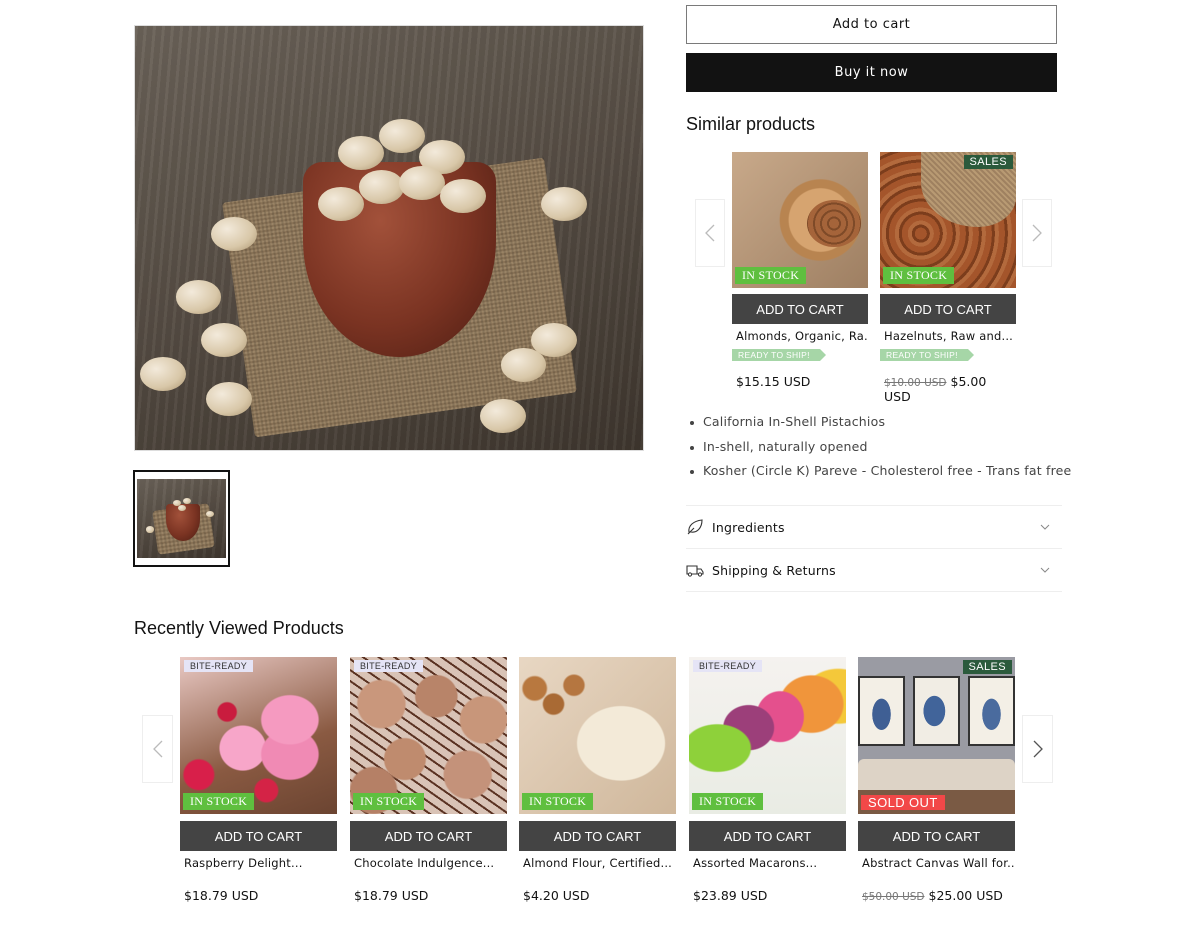 This screenshot has height=946, width=1200. I want to click on recent-prev-button, so click(157, 749).